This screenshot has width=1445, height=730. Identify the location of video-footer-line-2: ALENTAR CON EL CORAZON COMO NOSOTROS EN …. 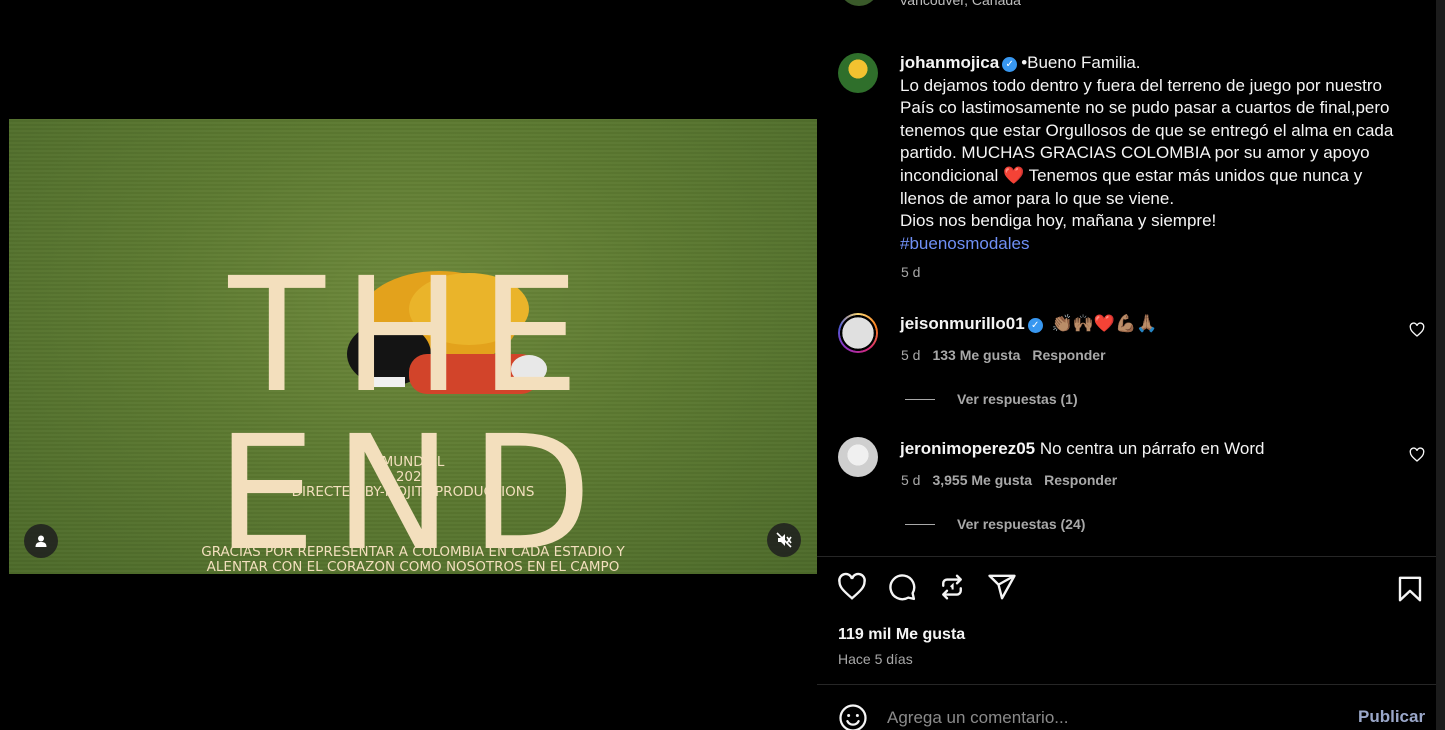
(413, 567).